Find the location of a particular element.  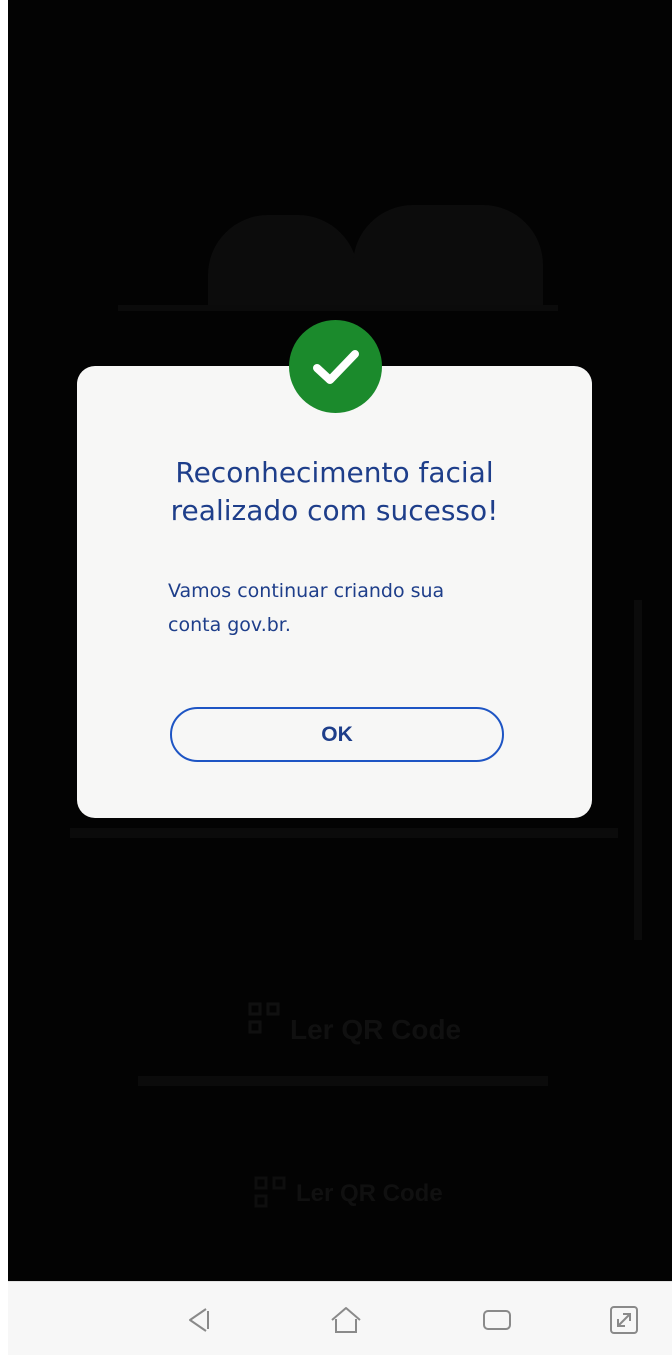

background-divider is located at coordinates (338, 308).